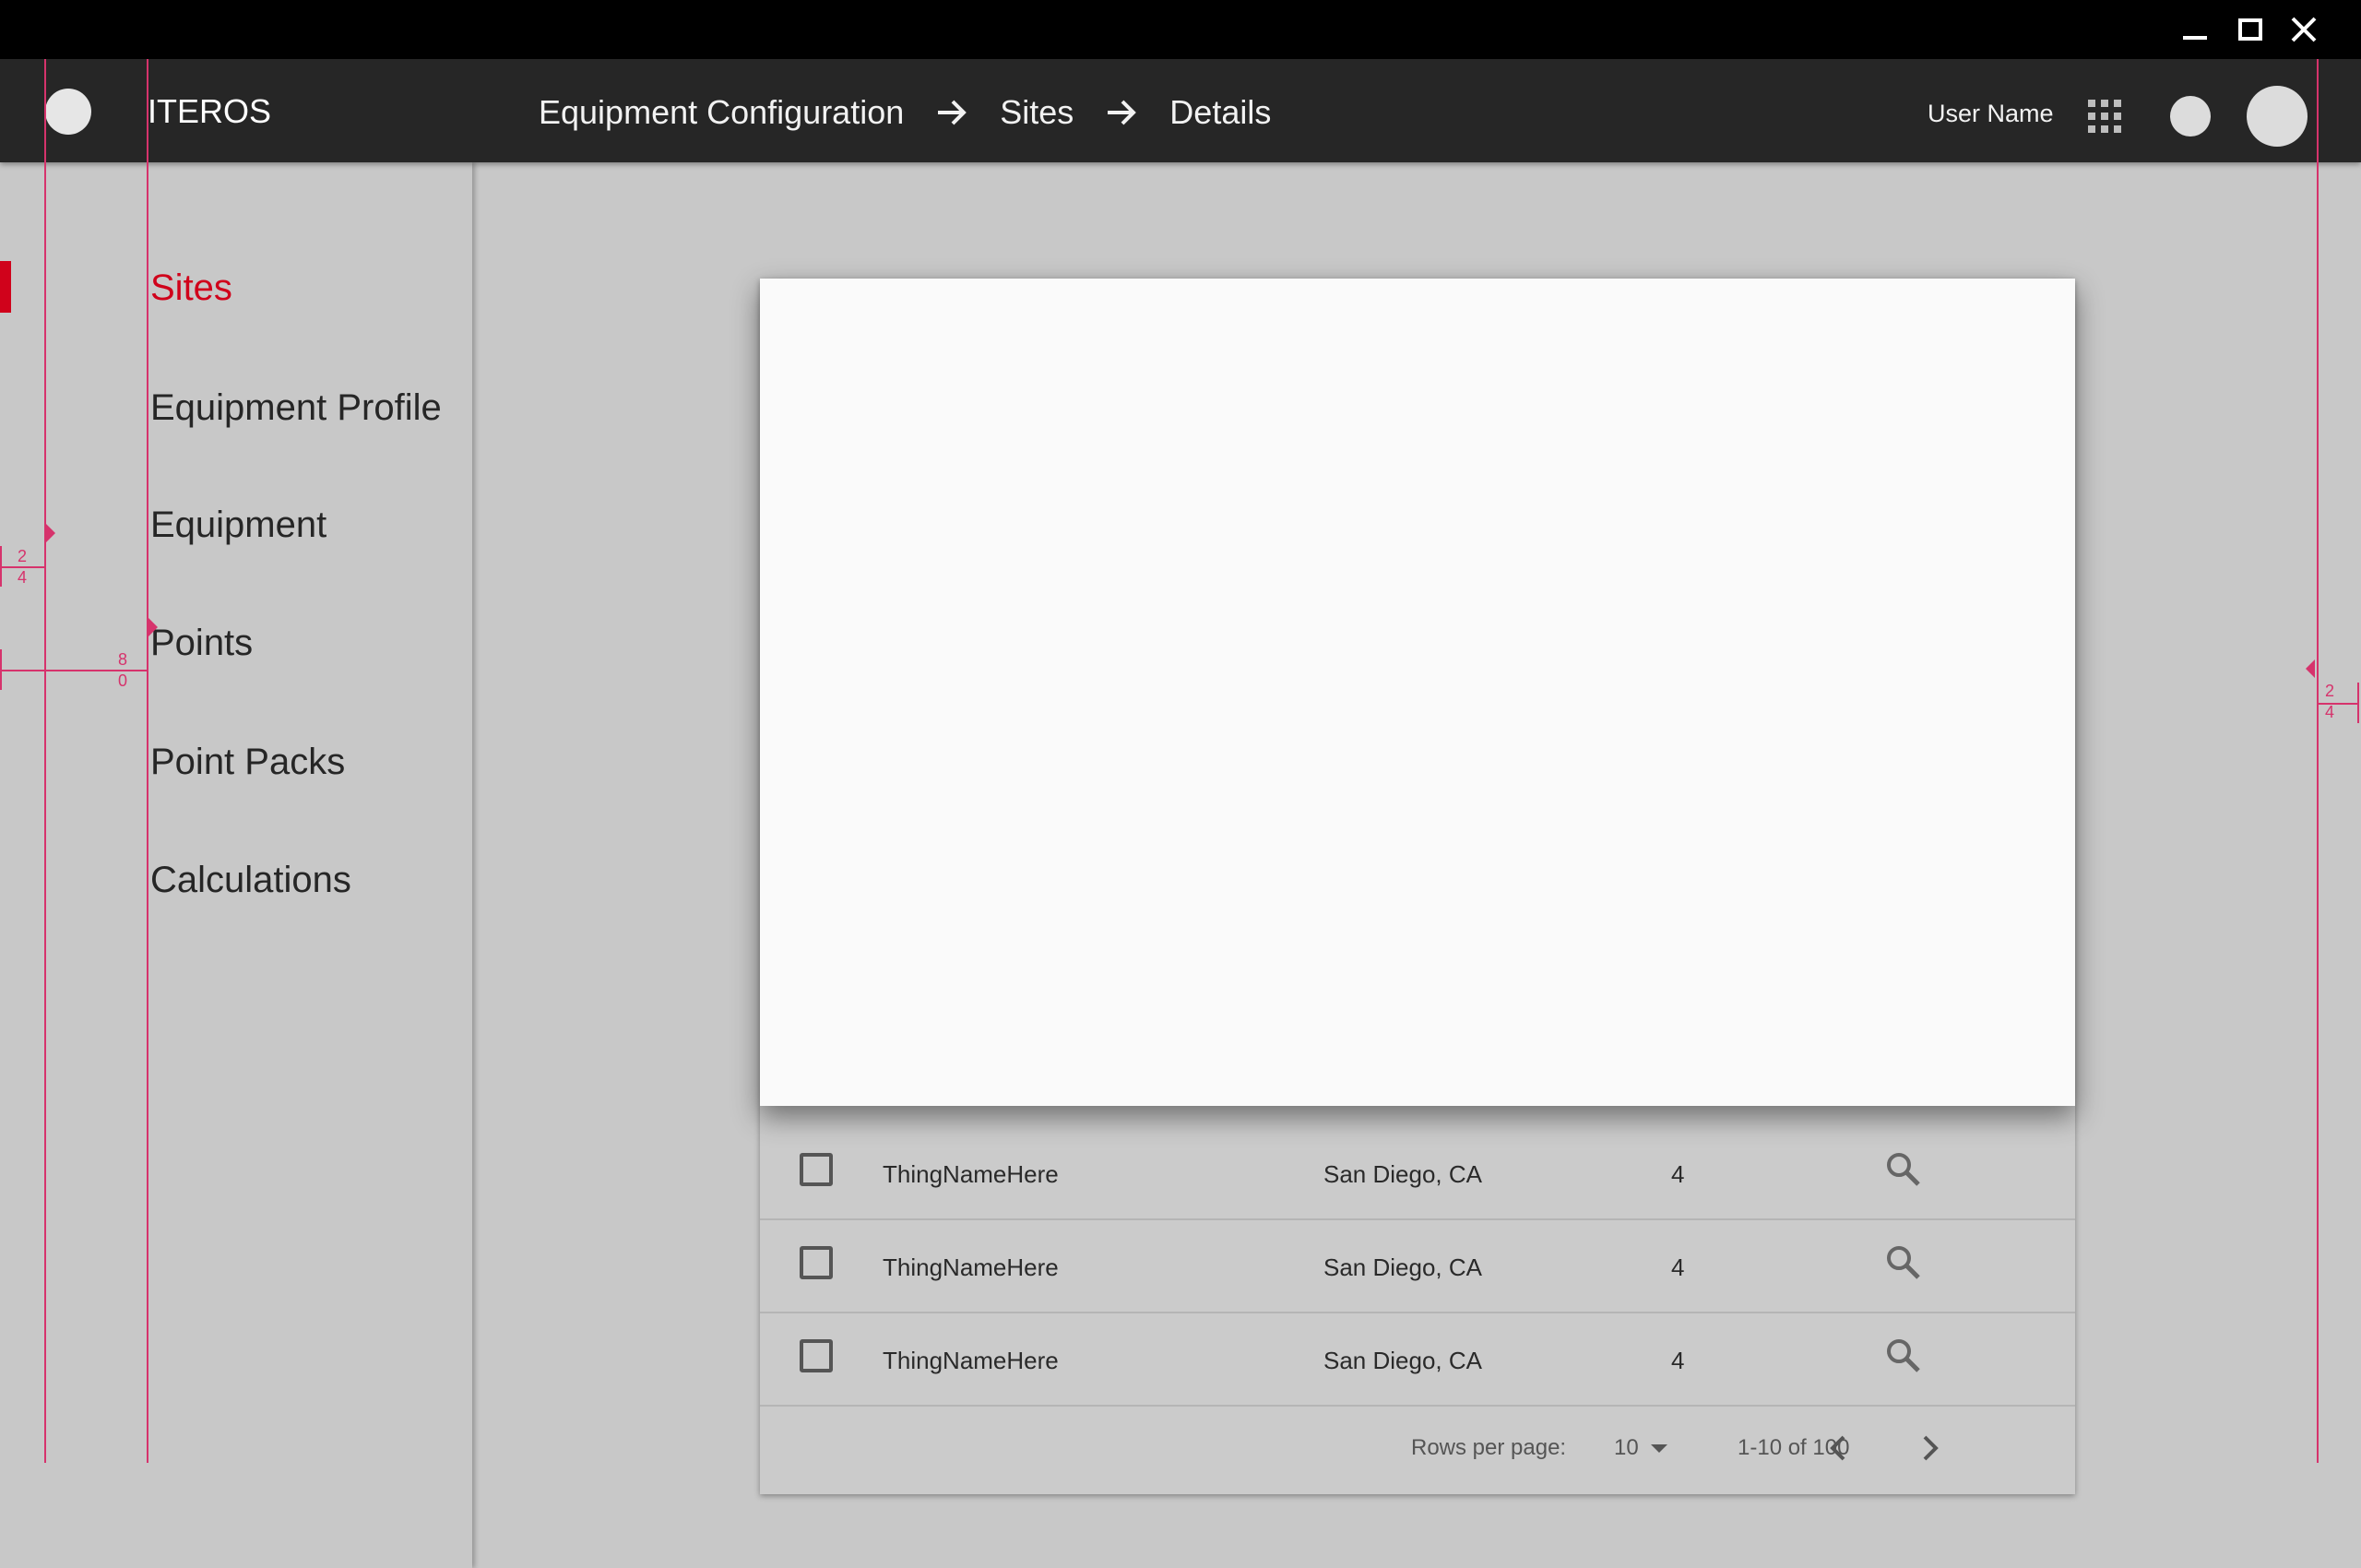 Image resolution: width=2361 pixels, height=1568 pixels. What do you see at coordinates (191, 288) in the screenshot?
I see `sidebar-item-sites: Sites` at bounding box center [191, 288].